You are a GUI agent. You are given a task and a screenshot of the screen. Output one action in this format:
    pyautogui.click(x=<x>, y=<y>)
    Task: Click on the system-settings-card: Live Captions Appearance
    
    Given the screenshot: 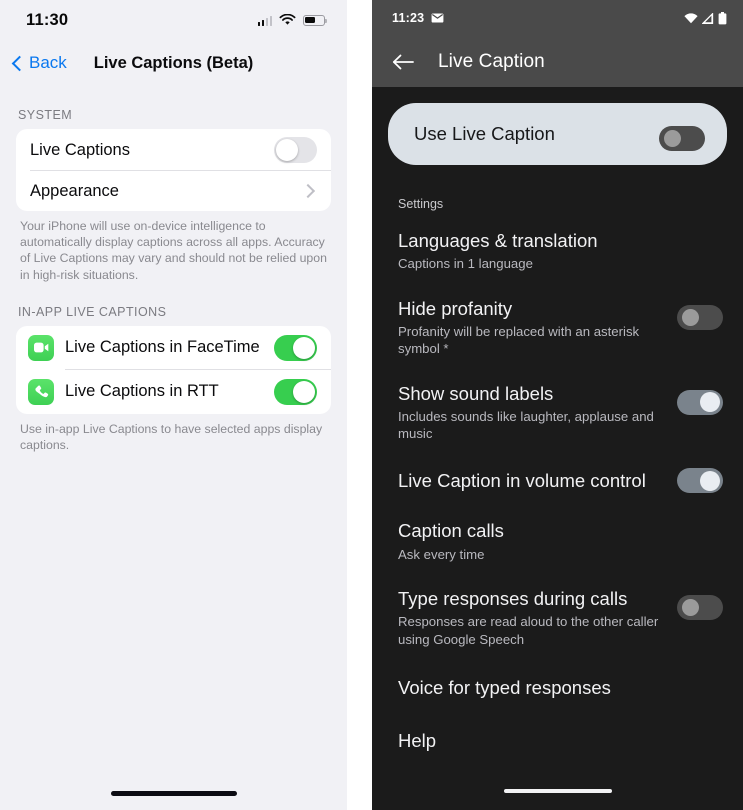 What is the action you would take?
    pyautogui.click(x=173, y=170)
    